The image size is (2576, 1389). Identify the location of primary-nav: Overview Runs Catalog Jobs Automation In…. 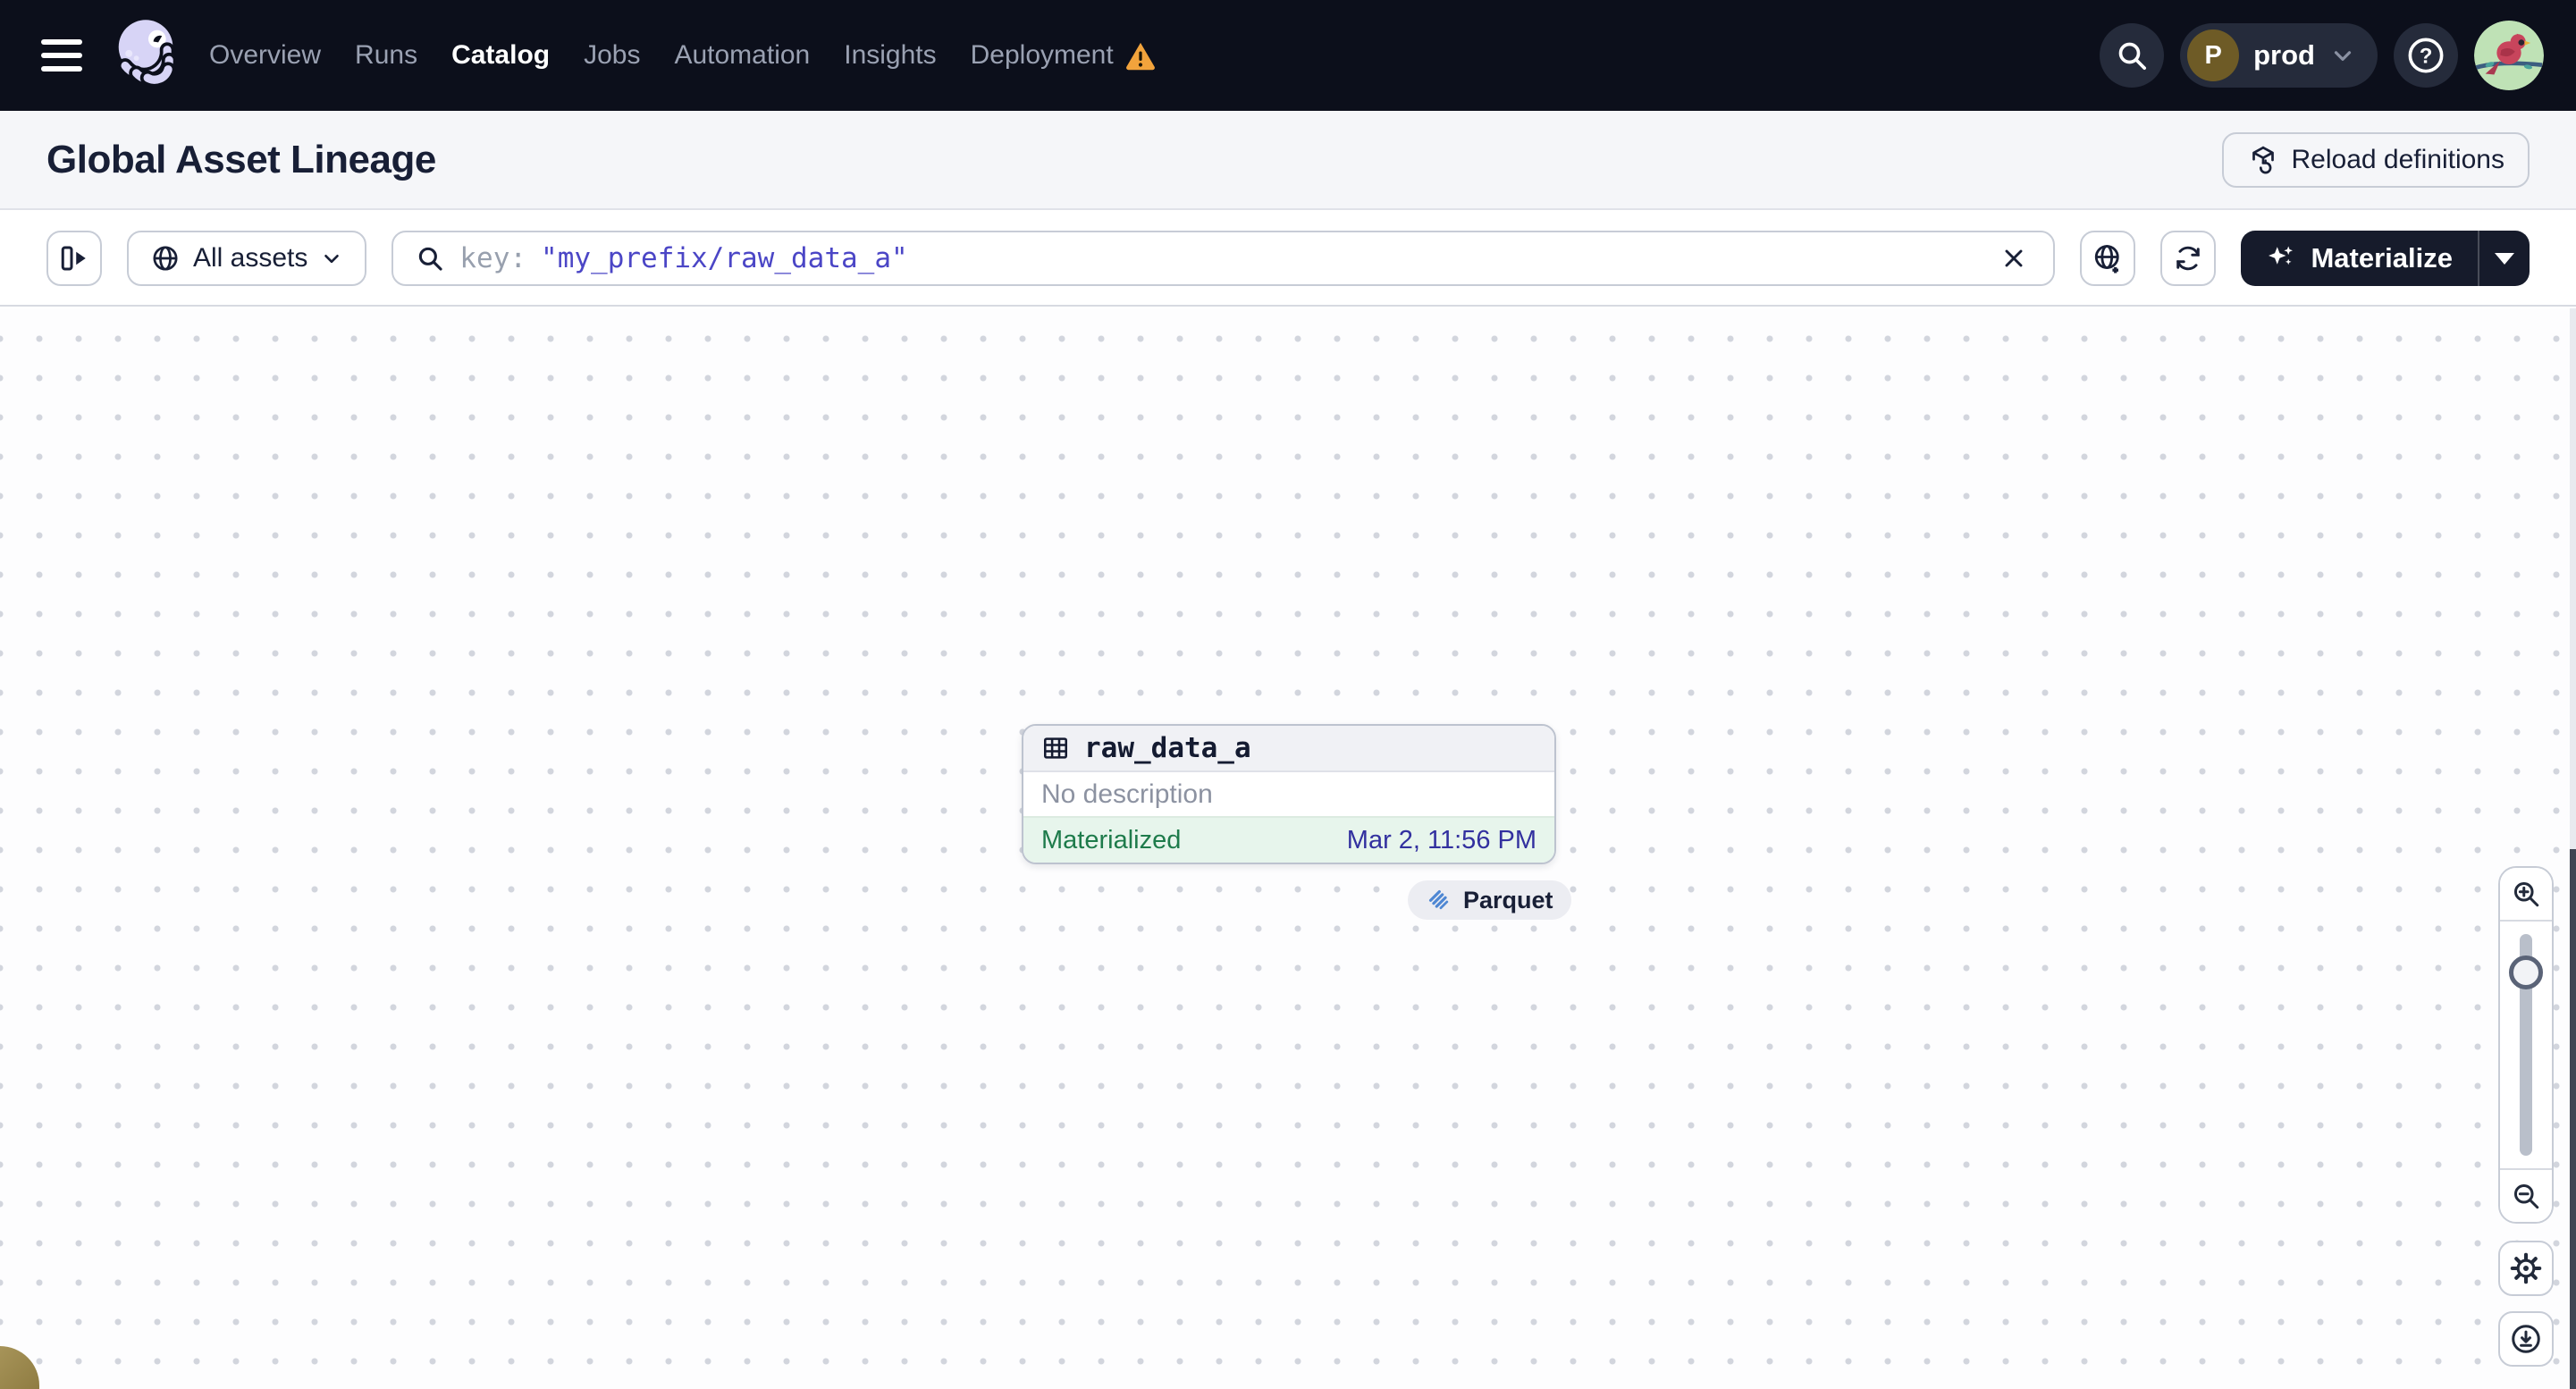
(683, 55).